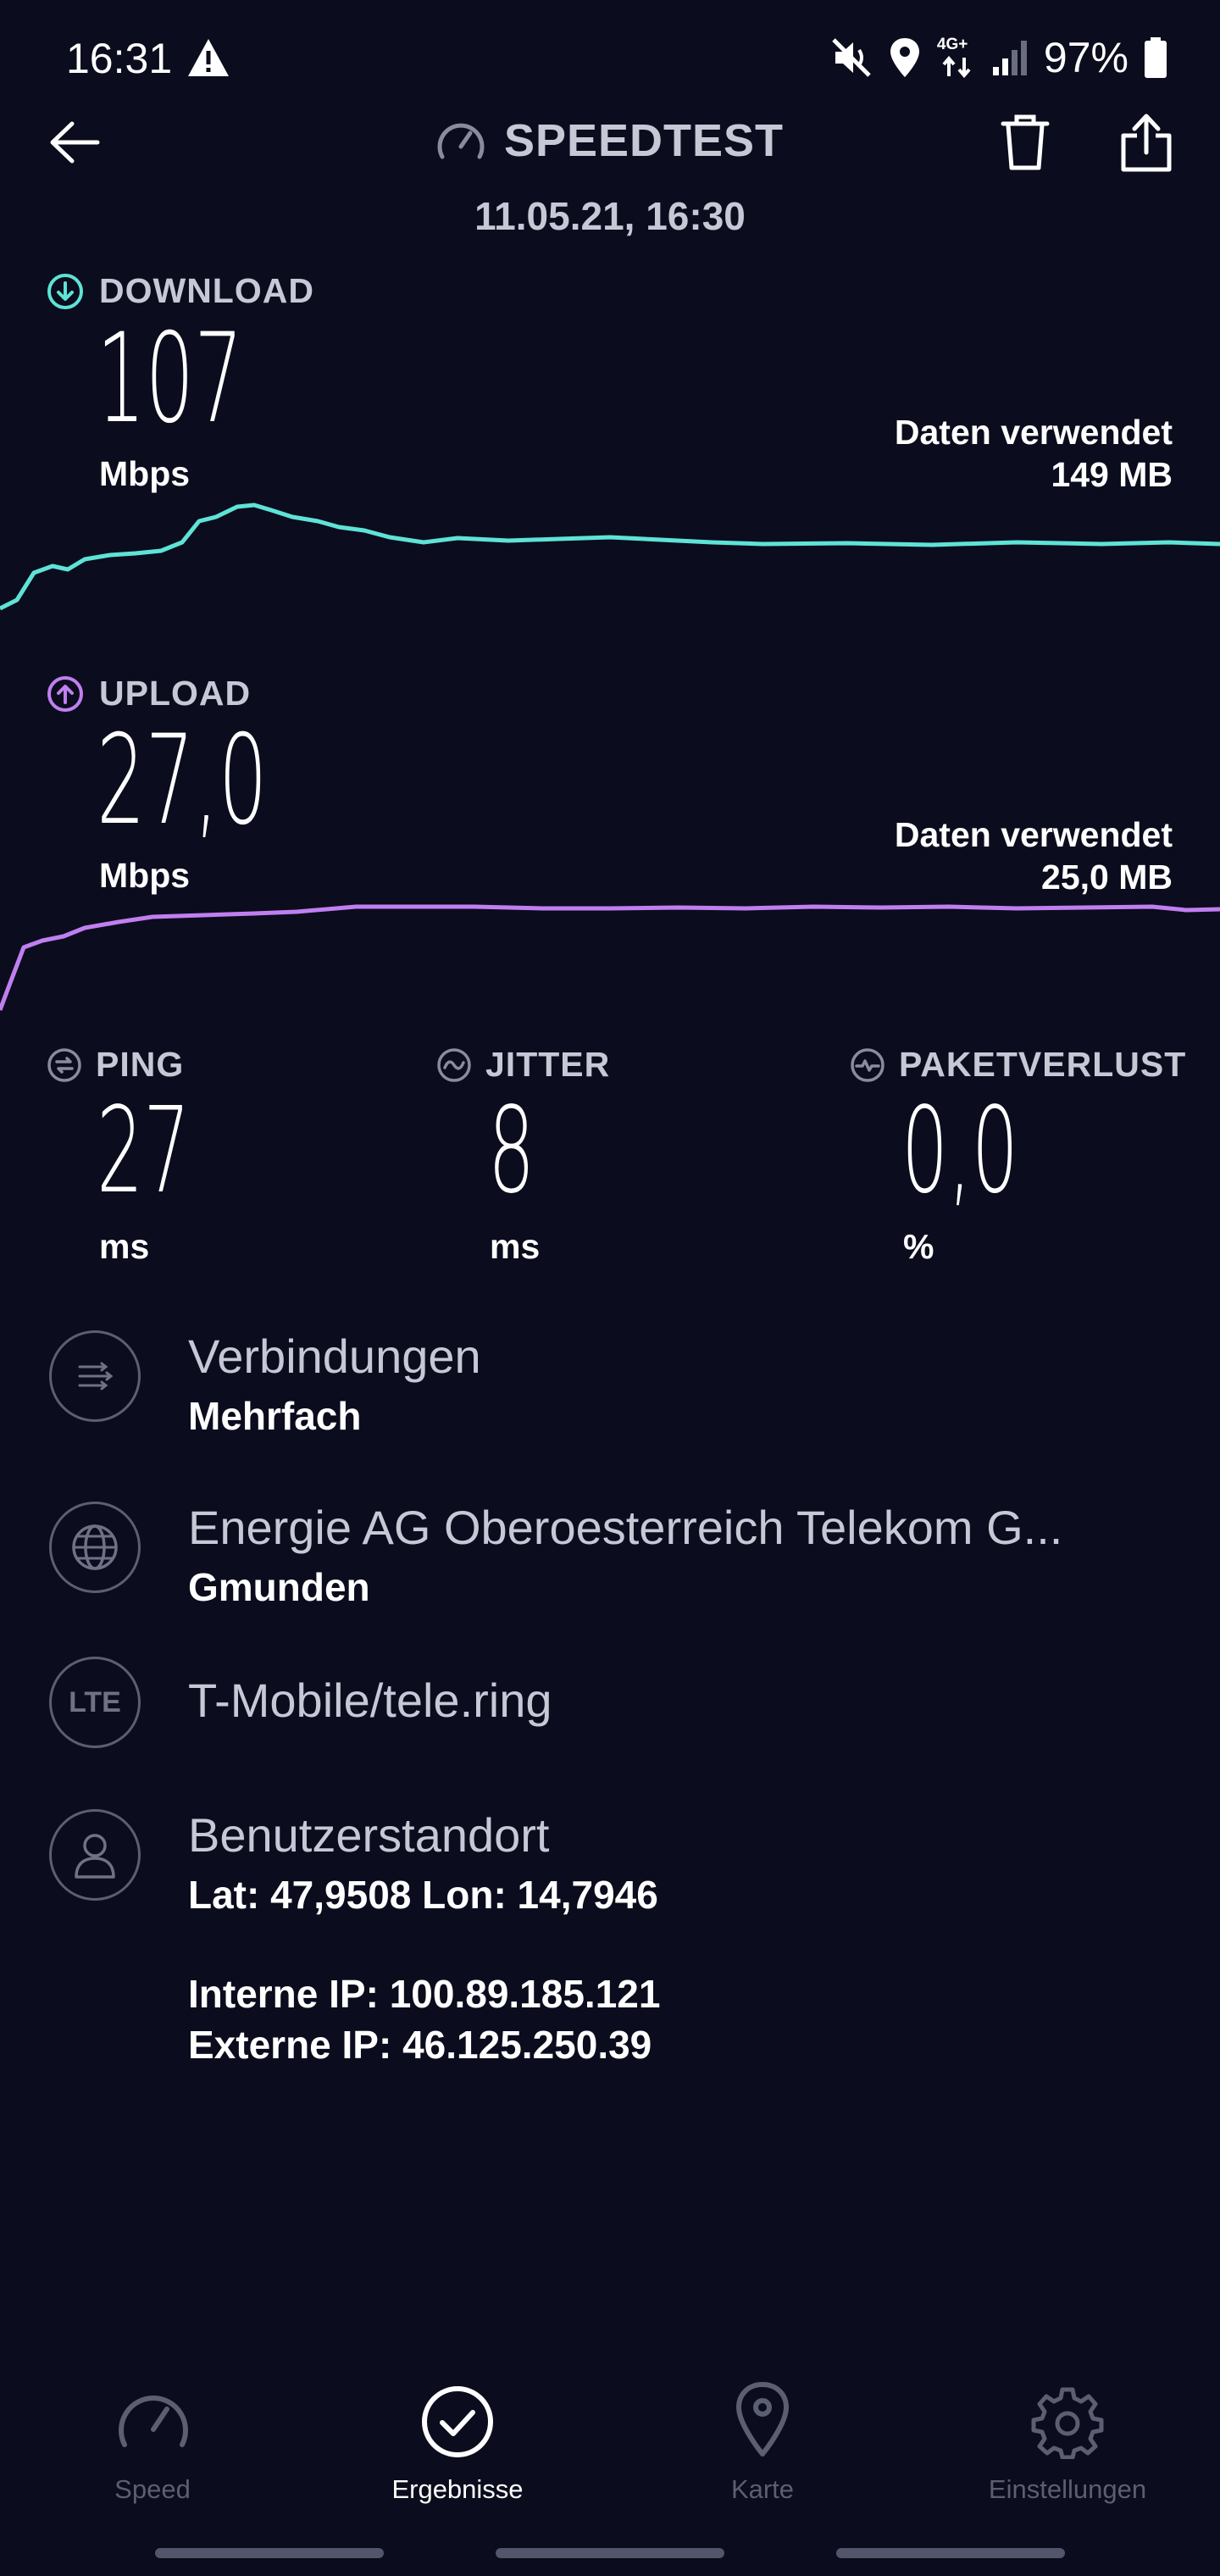 This screenshot has height=2576, width=1220. I want to click on carrier-icon-circle: LTE, so click(95, 1702).